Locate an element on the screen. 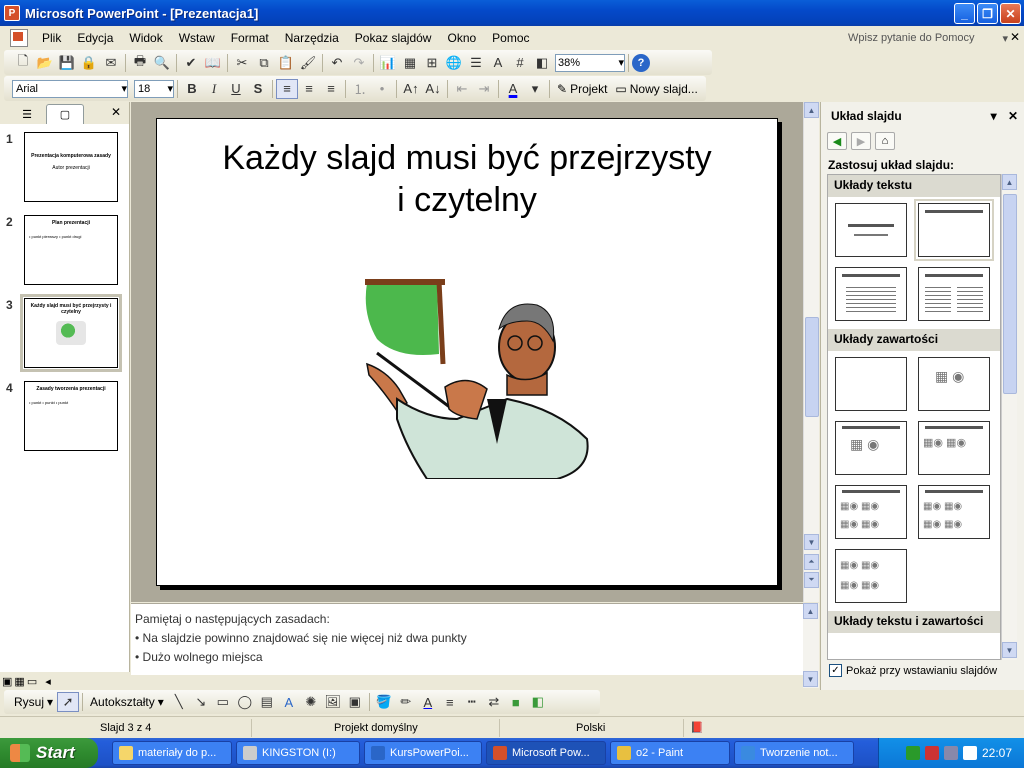 This screenshot has height=768, width=1024. layout-scrollbar: ▲ ▼ is located at coordinates (1009, 417).